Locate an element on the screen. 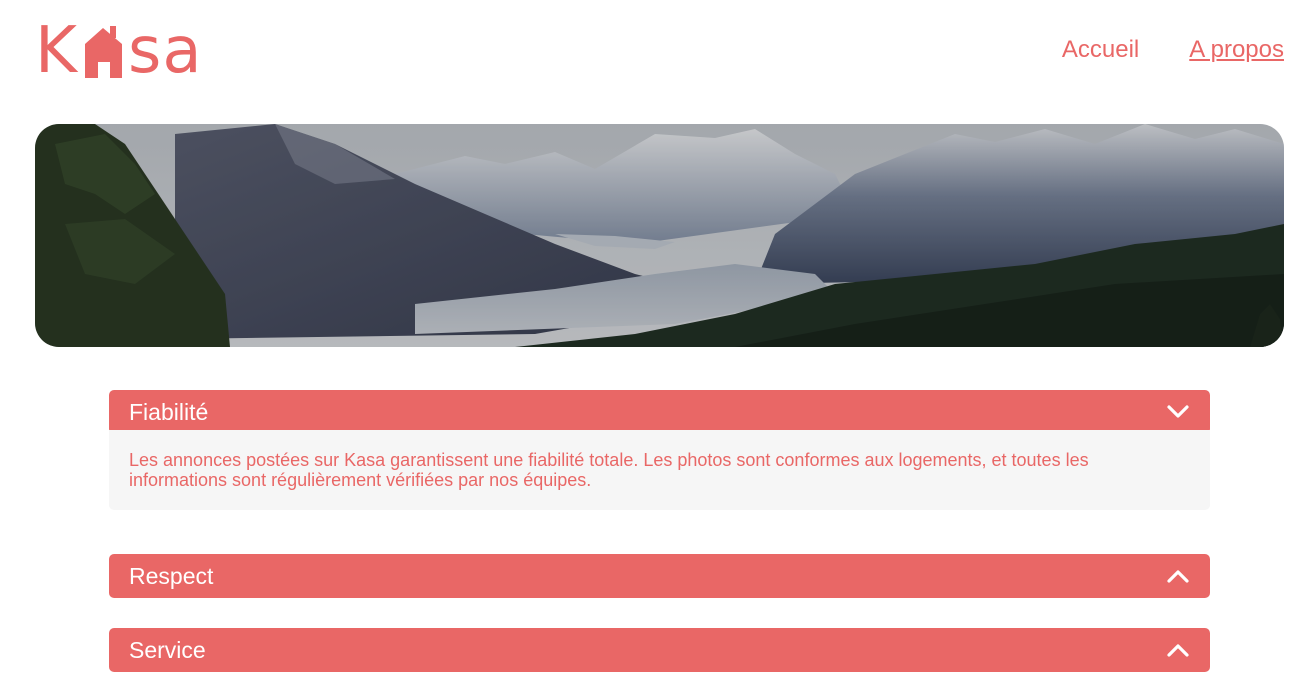 This screenshot has height=683, width=1312. accordion-header-fiabilite: Fiabilité is located at coordinates (659, 412).